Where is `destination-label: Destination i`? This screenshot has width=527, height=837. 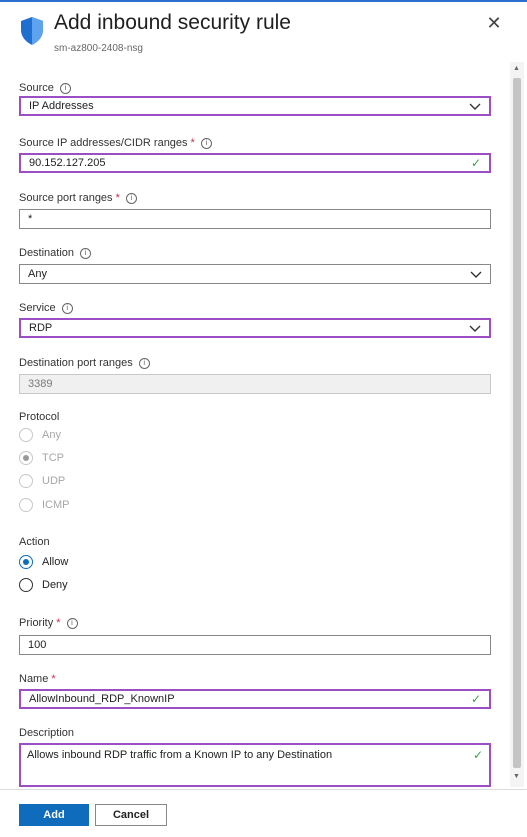
destination-label: Destination i is located at coordinates (55, 253).